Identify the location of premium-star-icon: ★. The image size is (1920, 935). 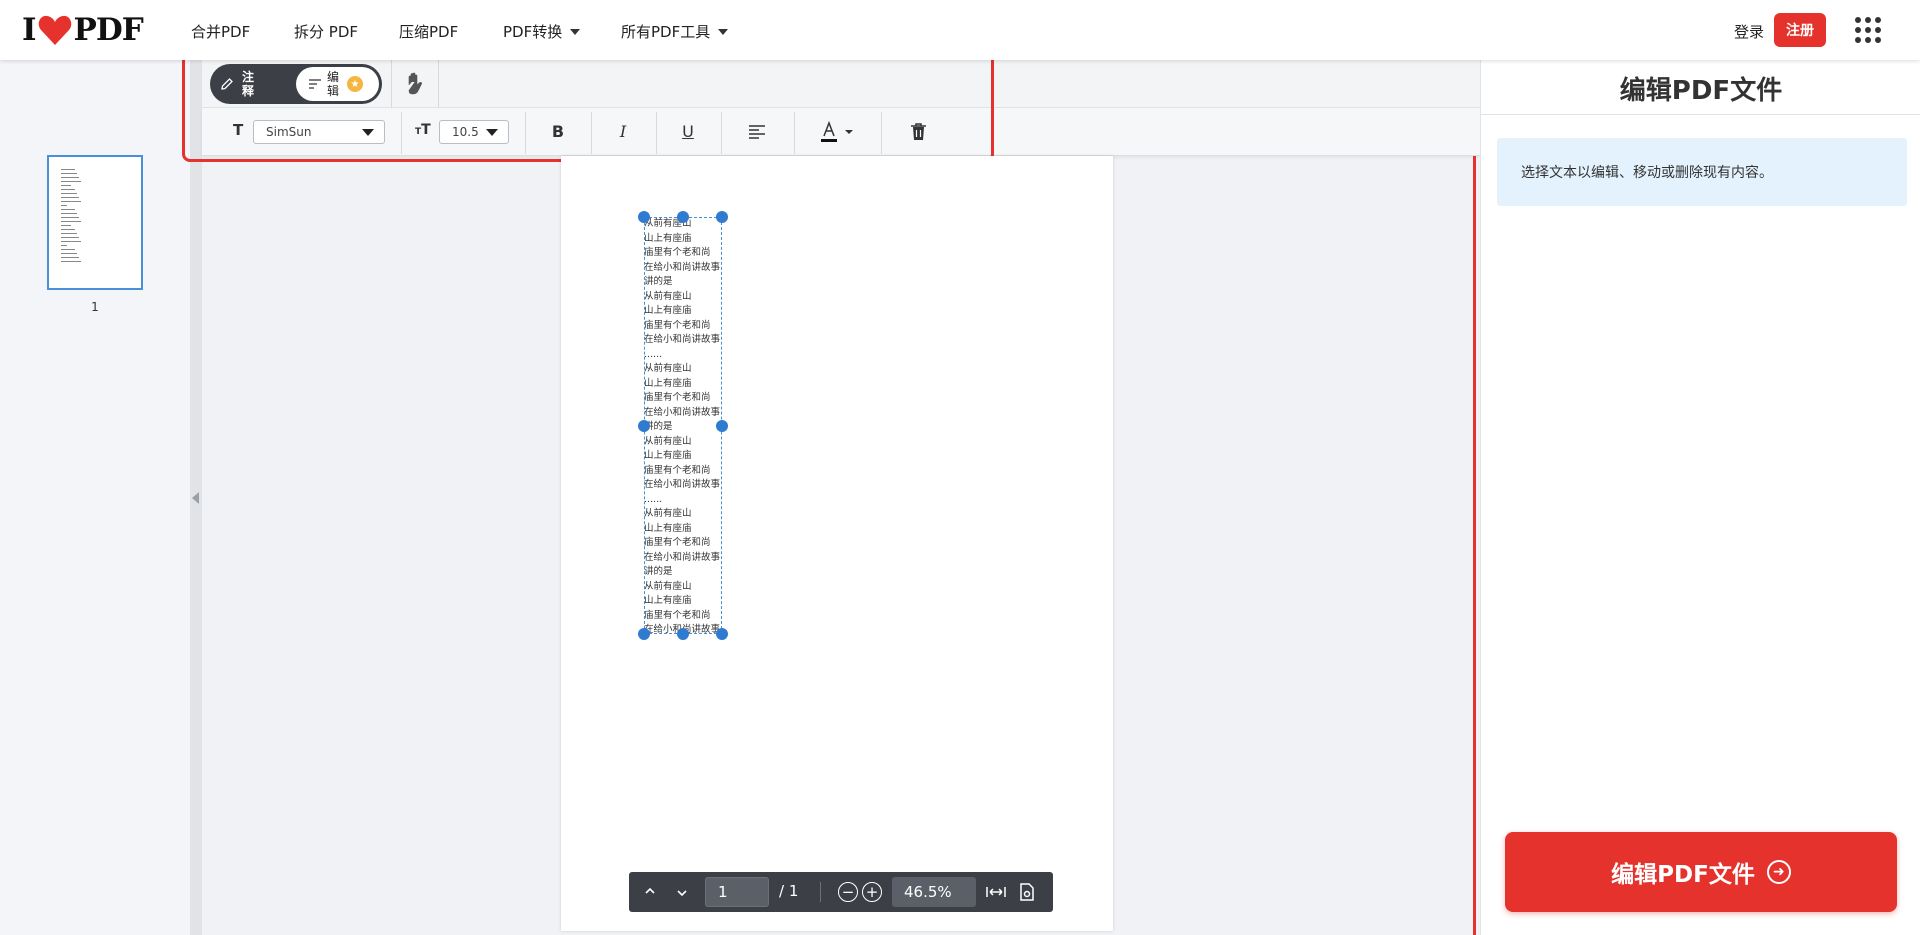
(355, 84).